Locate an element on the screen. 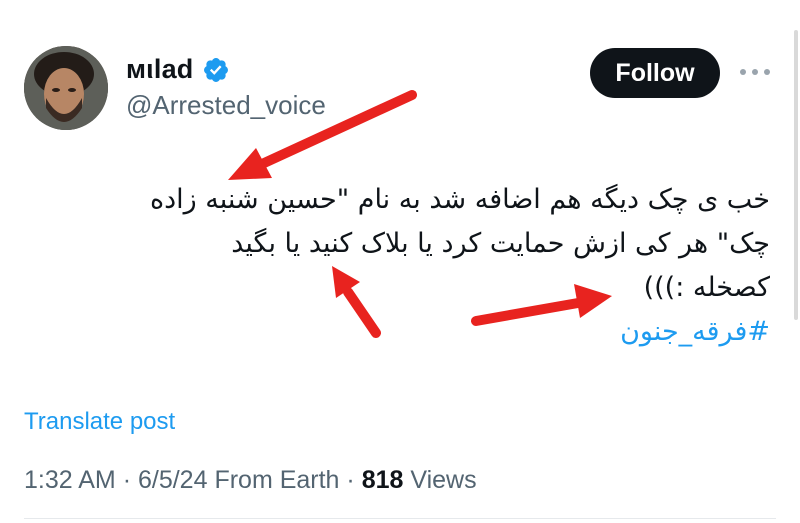  tweet-time: 1:32 AM is located at coordinates (70, 480).